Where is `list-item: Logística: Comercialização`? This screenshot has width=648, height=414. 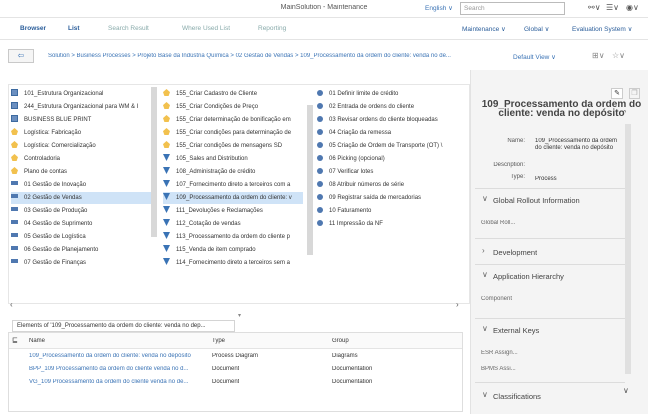
list-item: Logística: Comercialização is located at coordinates (81, 146).